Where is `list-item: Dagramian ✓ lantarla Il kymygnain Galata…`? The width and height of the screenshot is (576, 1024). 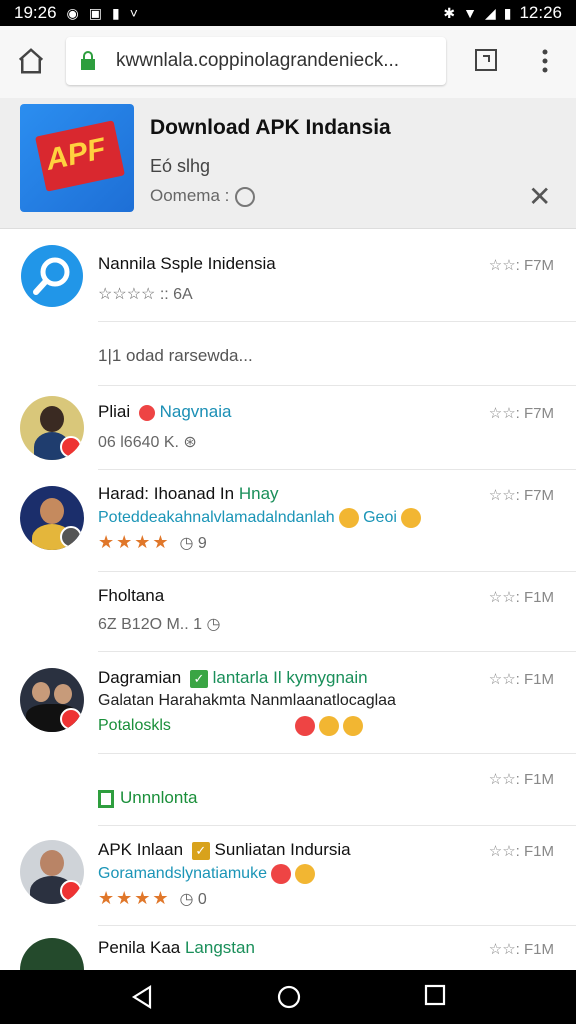 list-item: Dagramian ✓ lantarla Il kymygnain Galata… is located at coordinates (288, 703).